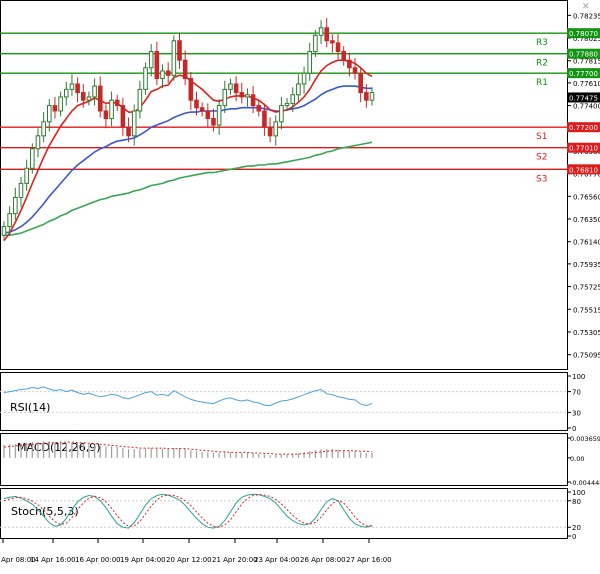 This screenshot has width=600, height=574. Describe the element at coordinates (541, 179) in the screenshot. I see `level-name-s3: S3` at that location.